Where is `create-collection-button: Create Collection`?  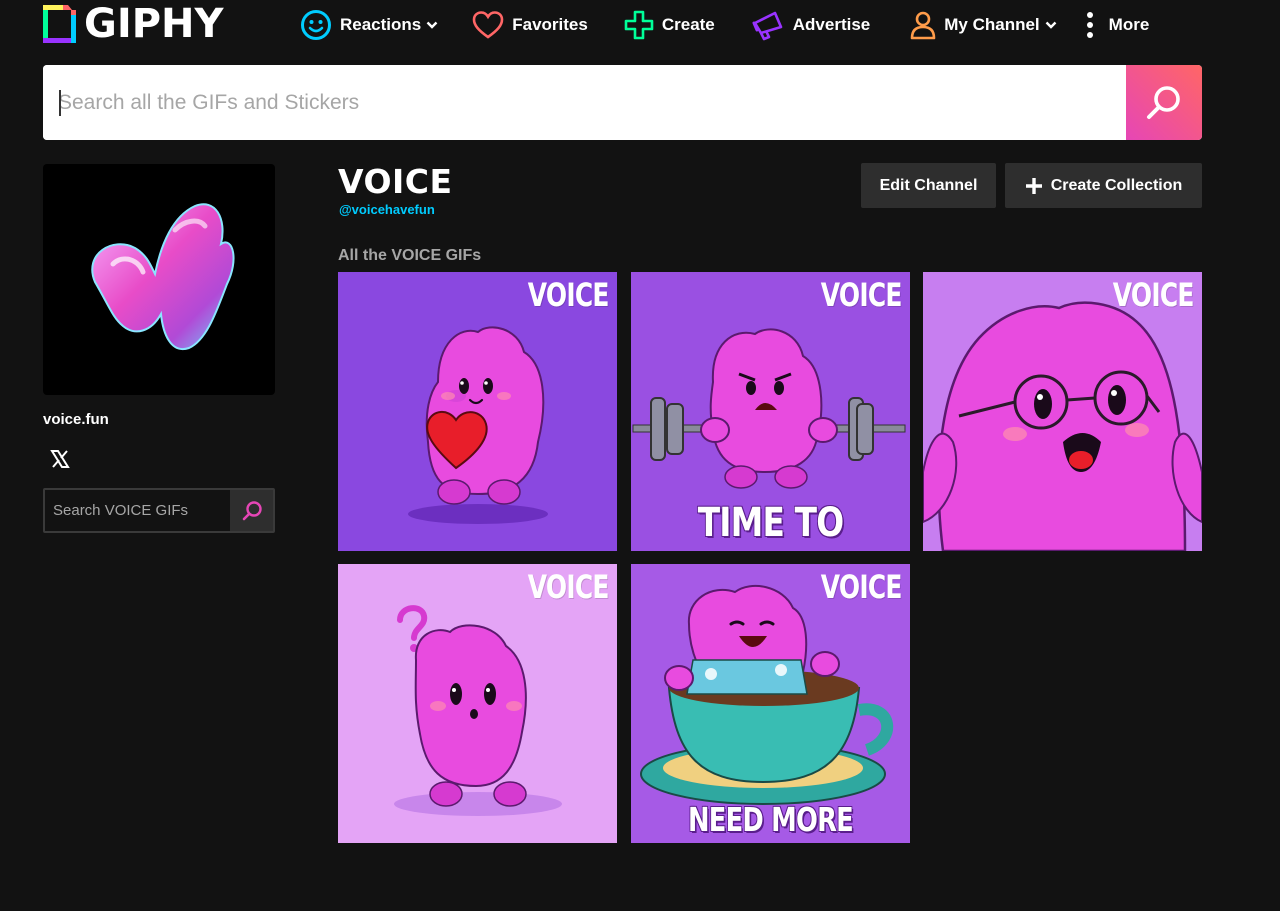 create-collection-button: Create Collection is located at coordinates (1103, 185).